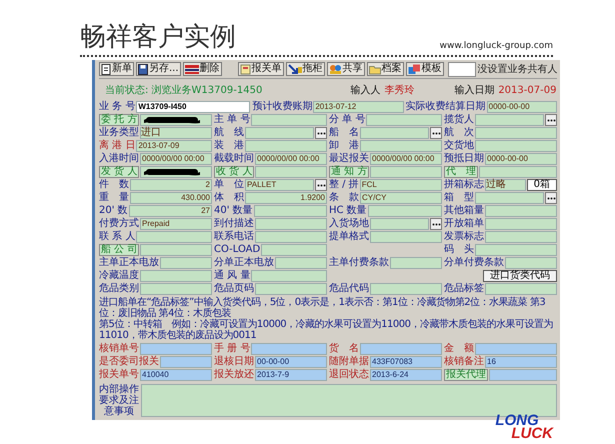 This screenshot has width=615, height=444. What do you see at coordinates (374, 69) in the screenshot?
I see `folder-icon` at bounding box center [374, 69].